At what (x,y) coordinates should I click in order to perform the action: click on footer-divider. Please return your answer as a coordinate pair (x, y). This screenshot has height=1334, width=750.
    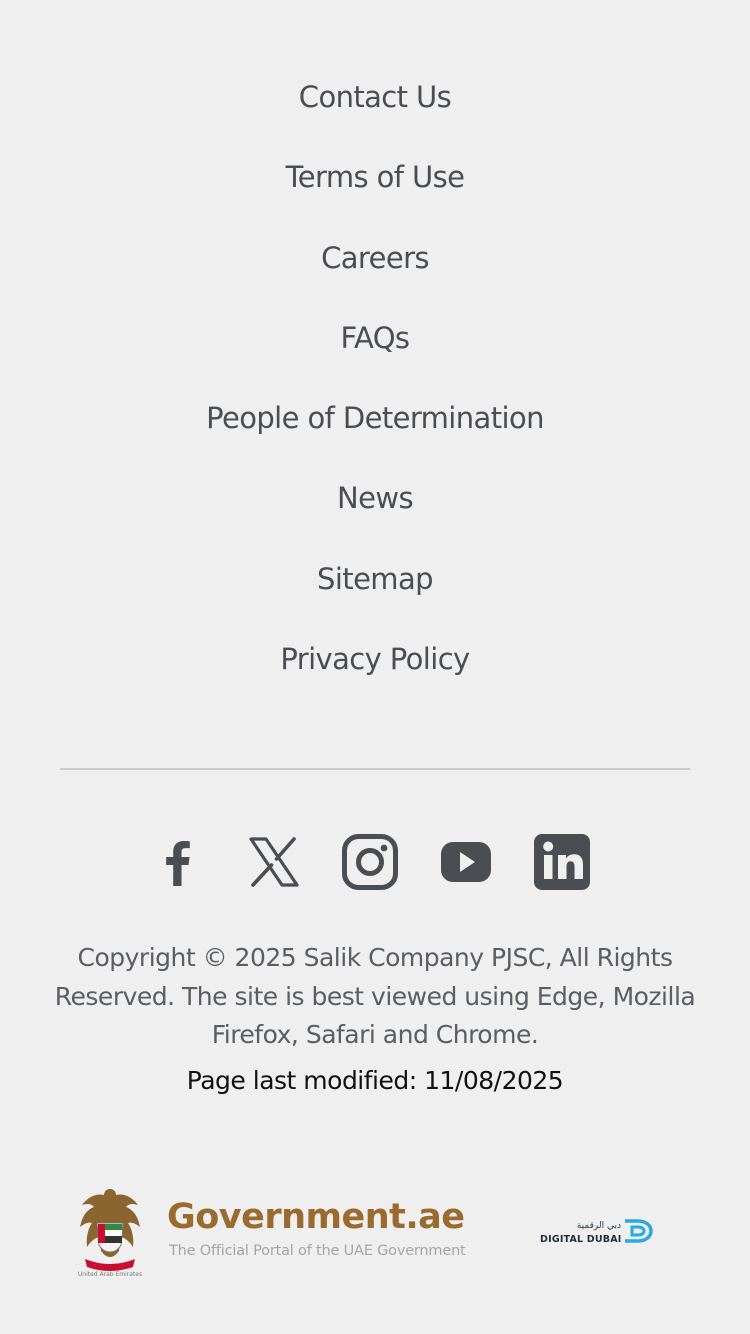
    Looking at the image, I should click on (375, 769).